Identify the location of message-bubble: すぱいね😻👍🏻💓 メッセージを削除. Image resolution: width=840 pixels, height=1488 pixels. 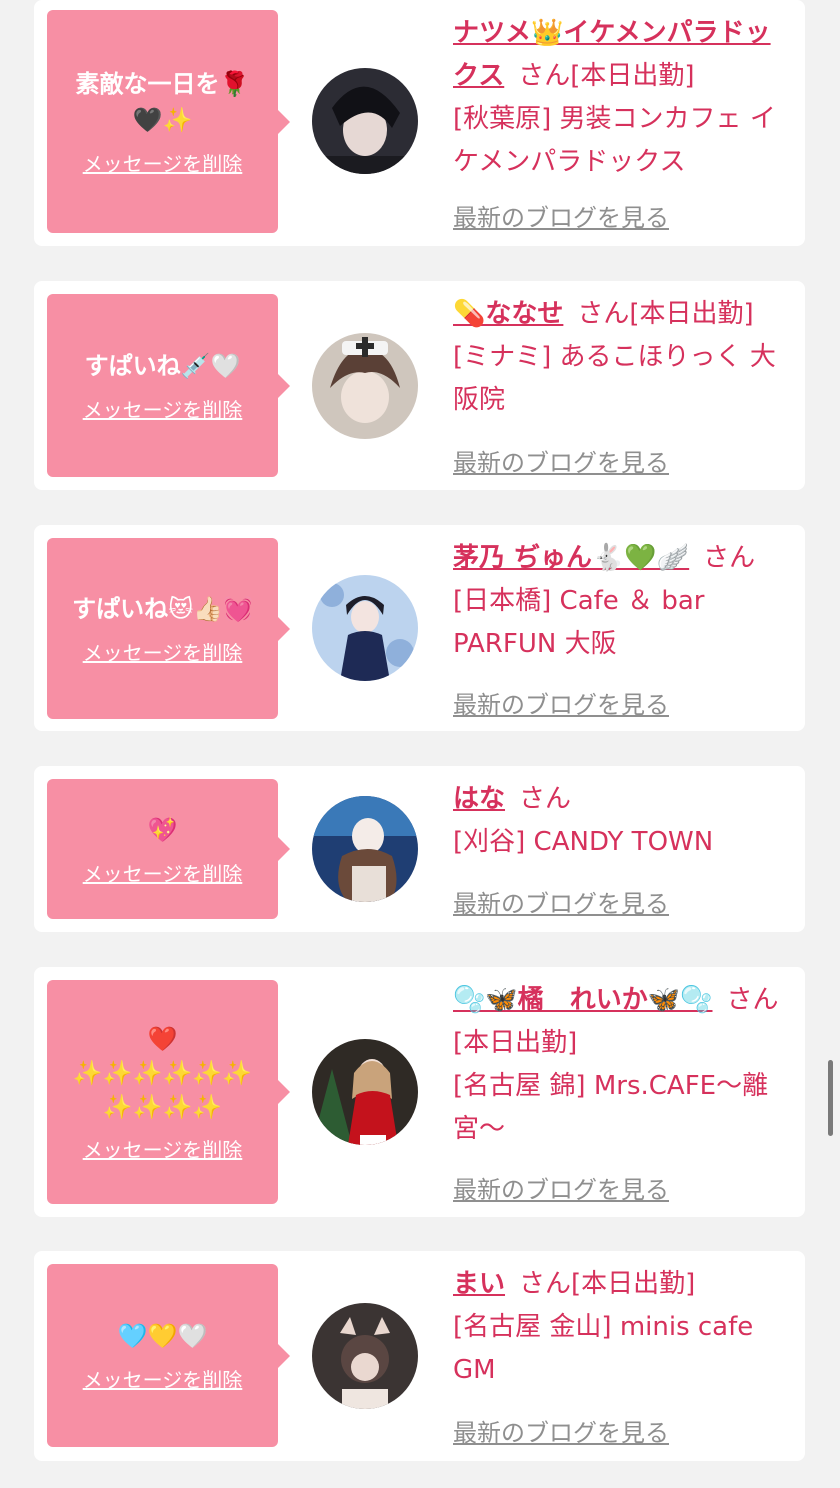
(168, 628).